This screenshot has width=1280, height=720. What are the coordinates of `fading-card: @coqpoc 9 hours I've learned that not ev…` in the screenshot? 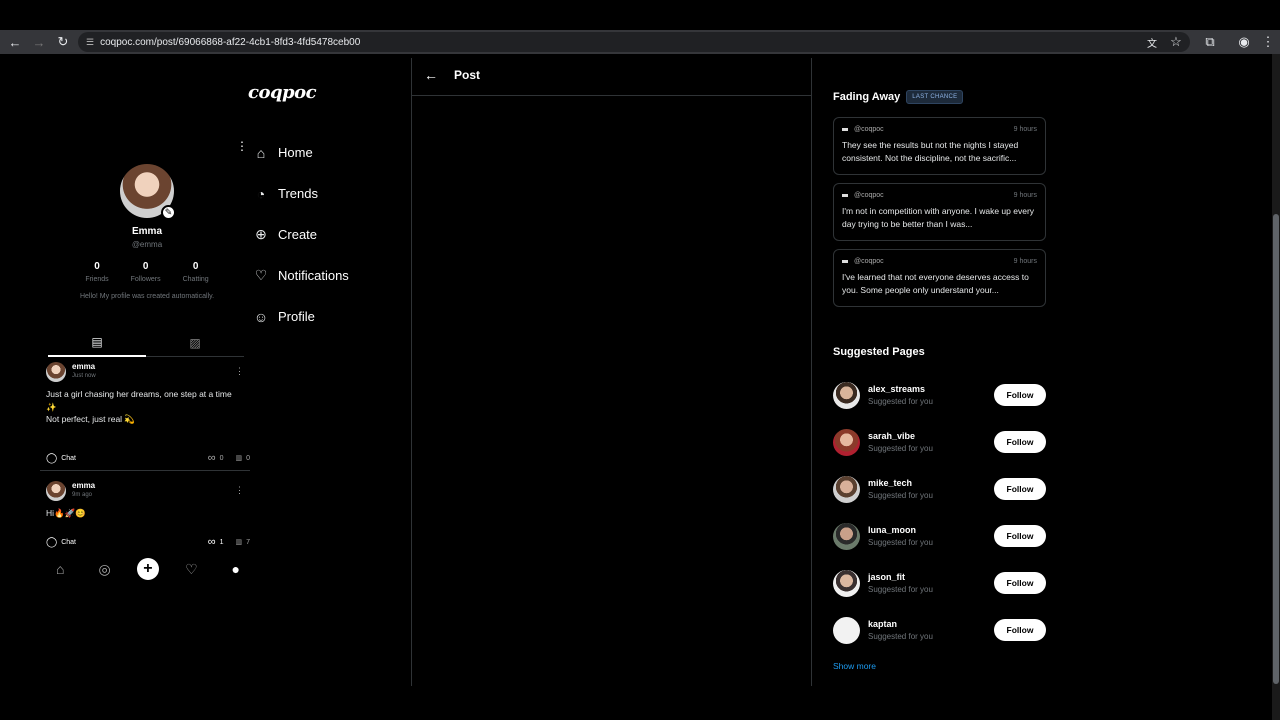 It's located at (939, 278).